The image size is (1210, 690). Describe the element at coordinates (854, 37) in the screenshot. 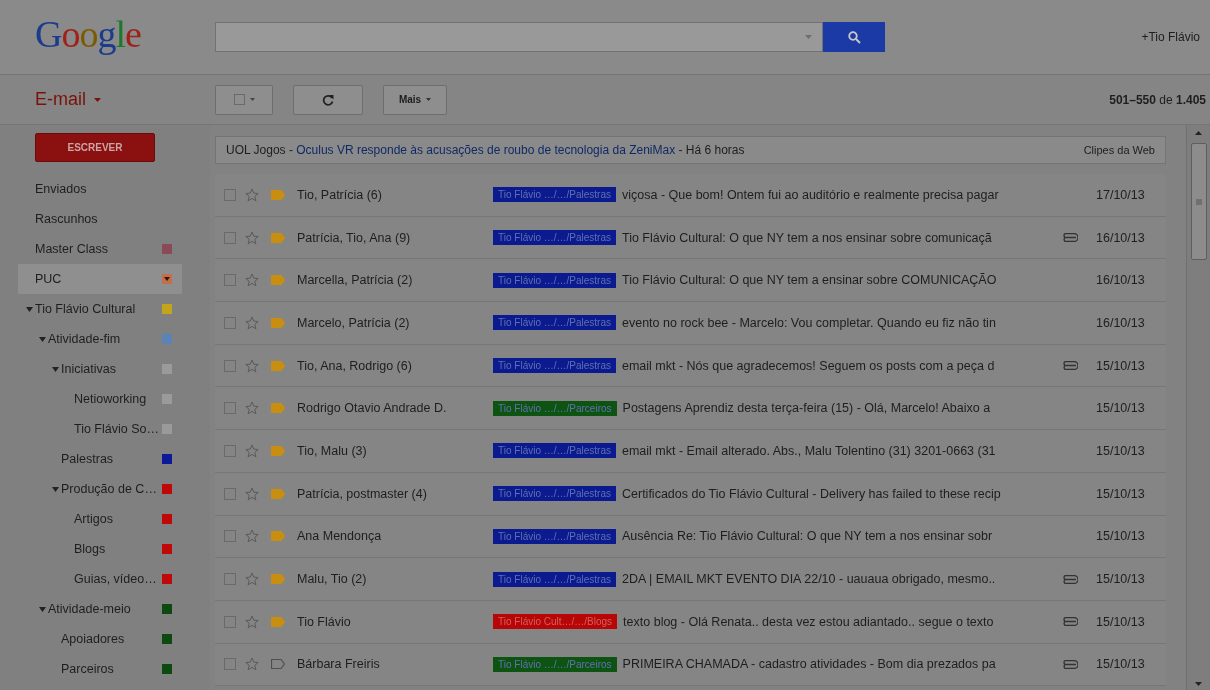

I see `search-button` at that location.